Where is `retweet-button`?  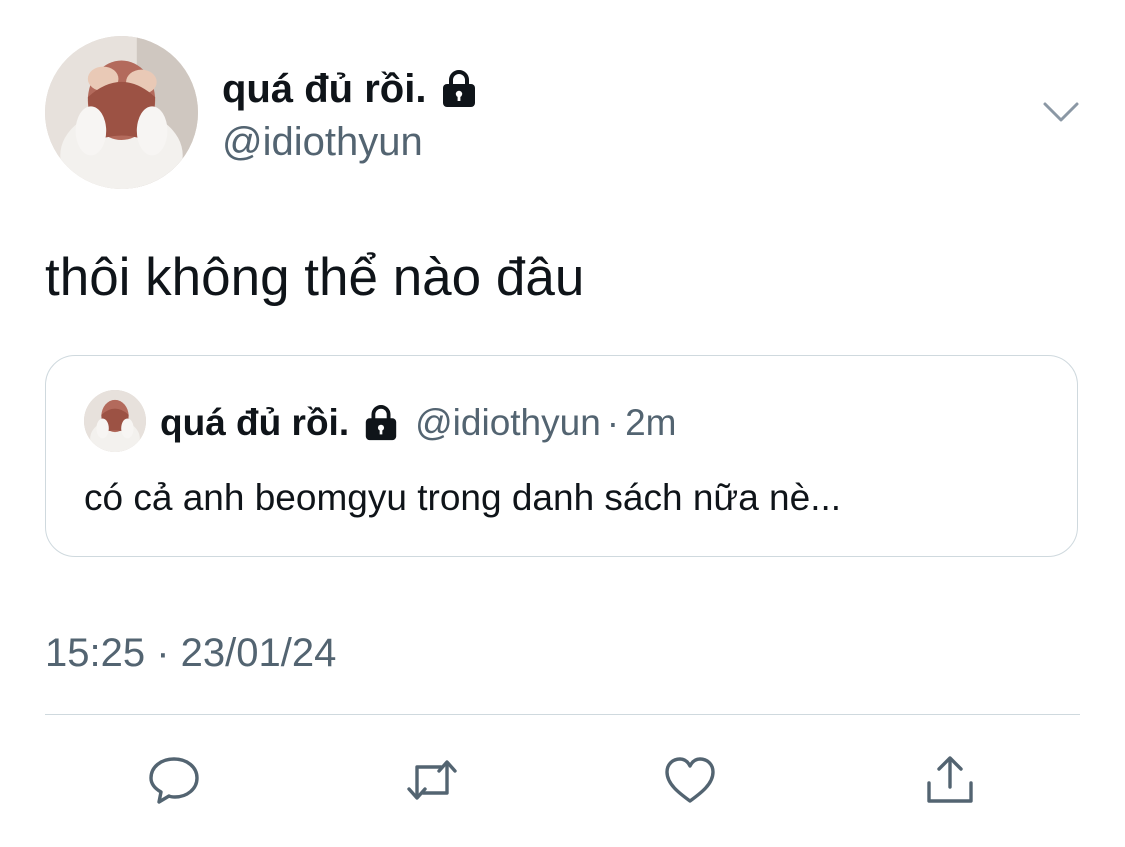 retweet-button is located at coordinates (432, 780).